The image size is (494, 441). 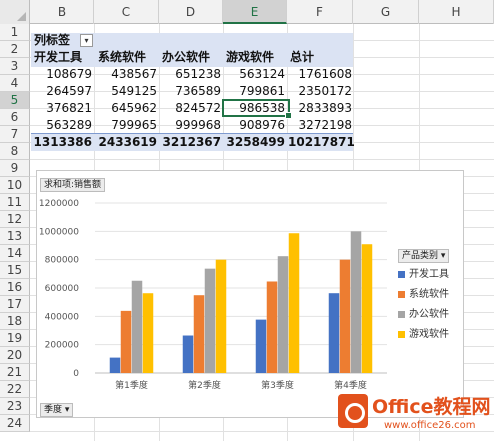 I want to click on row-header-24: 24, so click(x=15, y=423).